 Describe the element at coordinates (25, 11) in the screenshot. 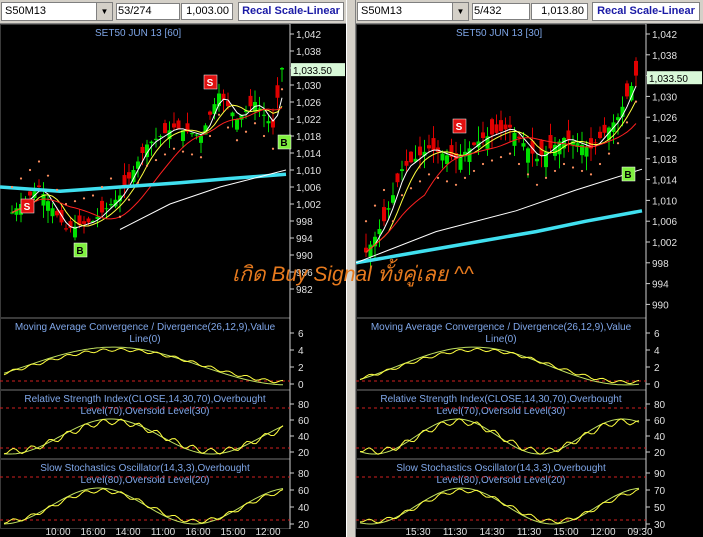

I see `symbol-value: S50M13` at that location.